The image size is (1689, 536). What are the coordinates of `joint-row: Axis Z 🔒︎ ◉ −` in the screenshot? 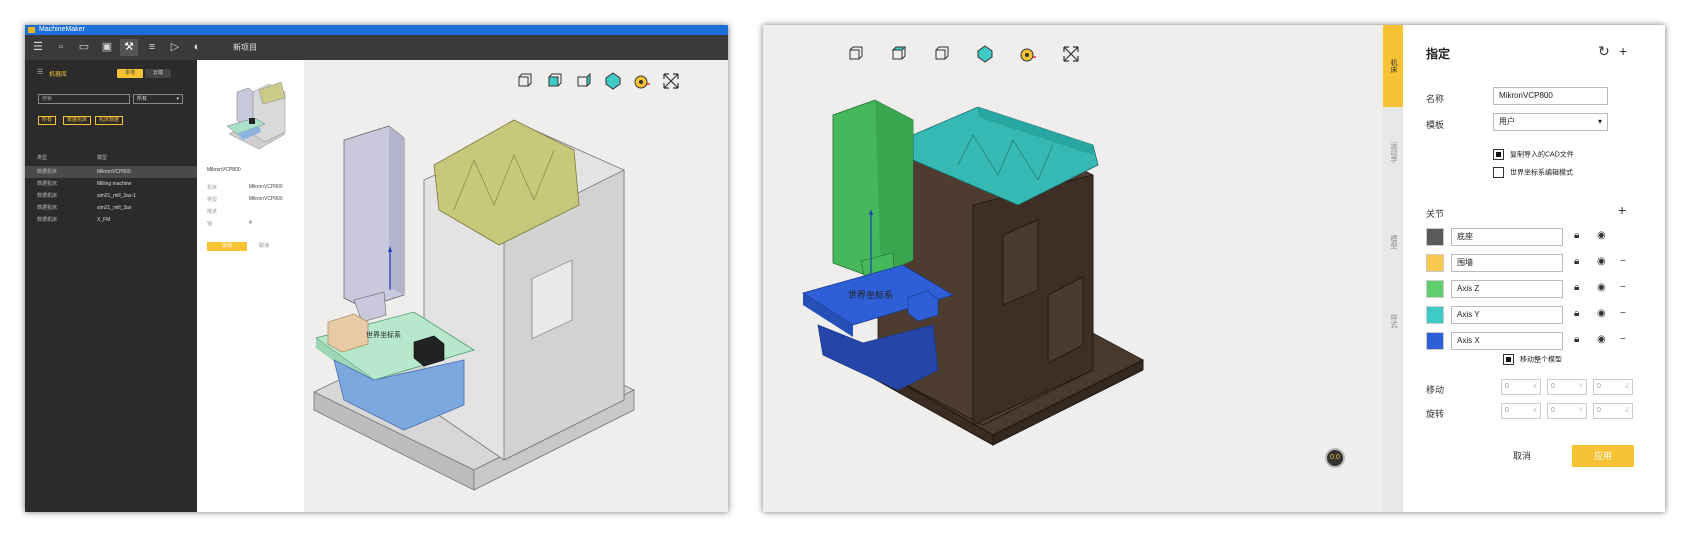 It's located at (1541, 290).